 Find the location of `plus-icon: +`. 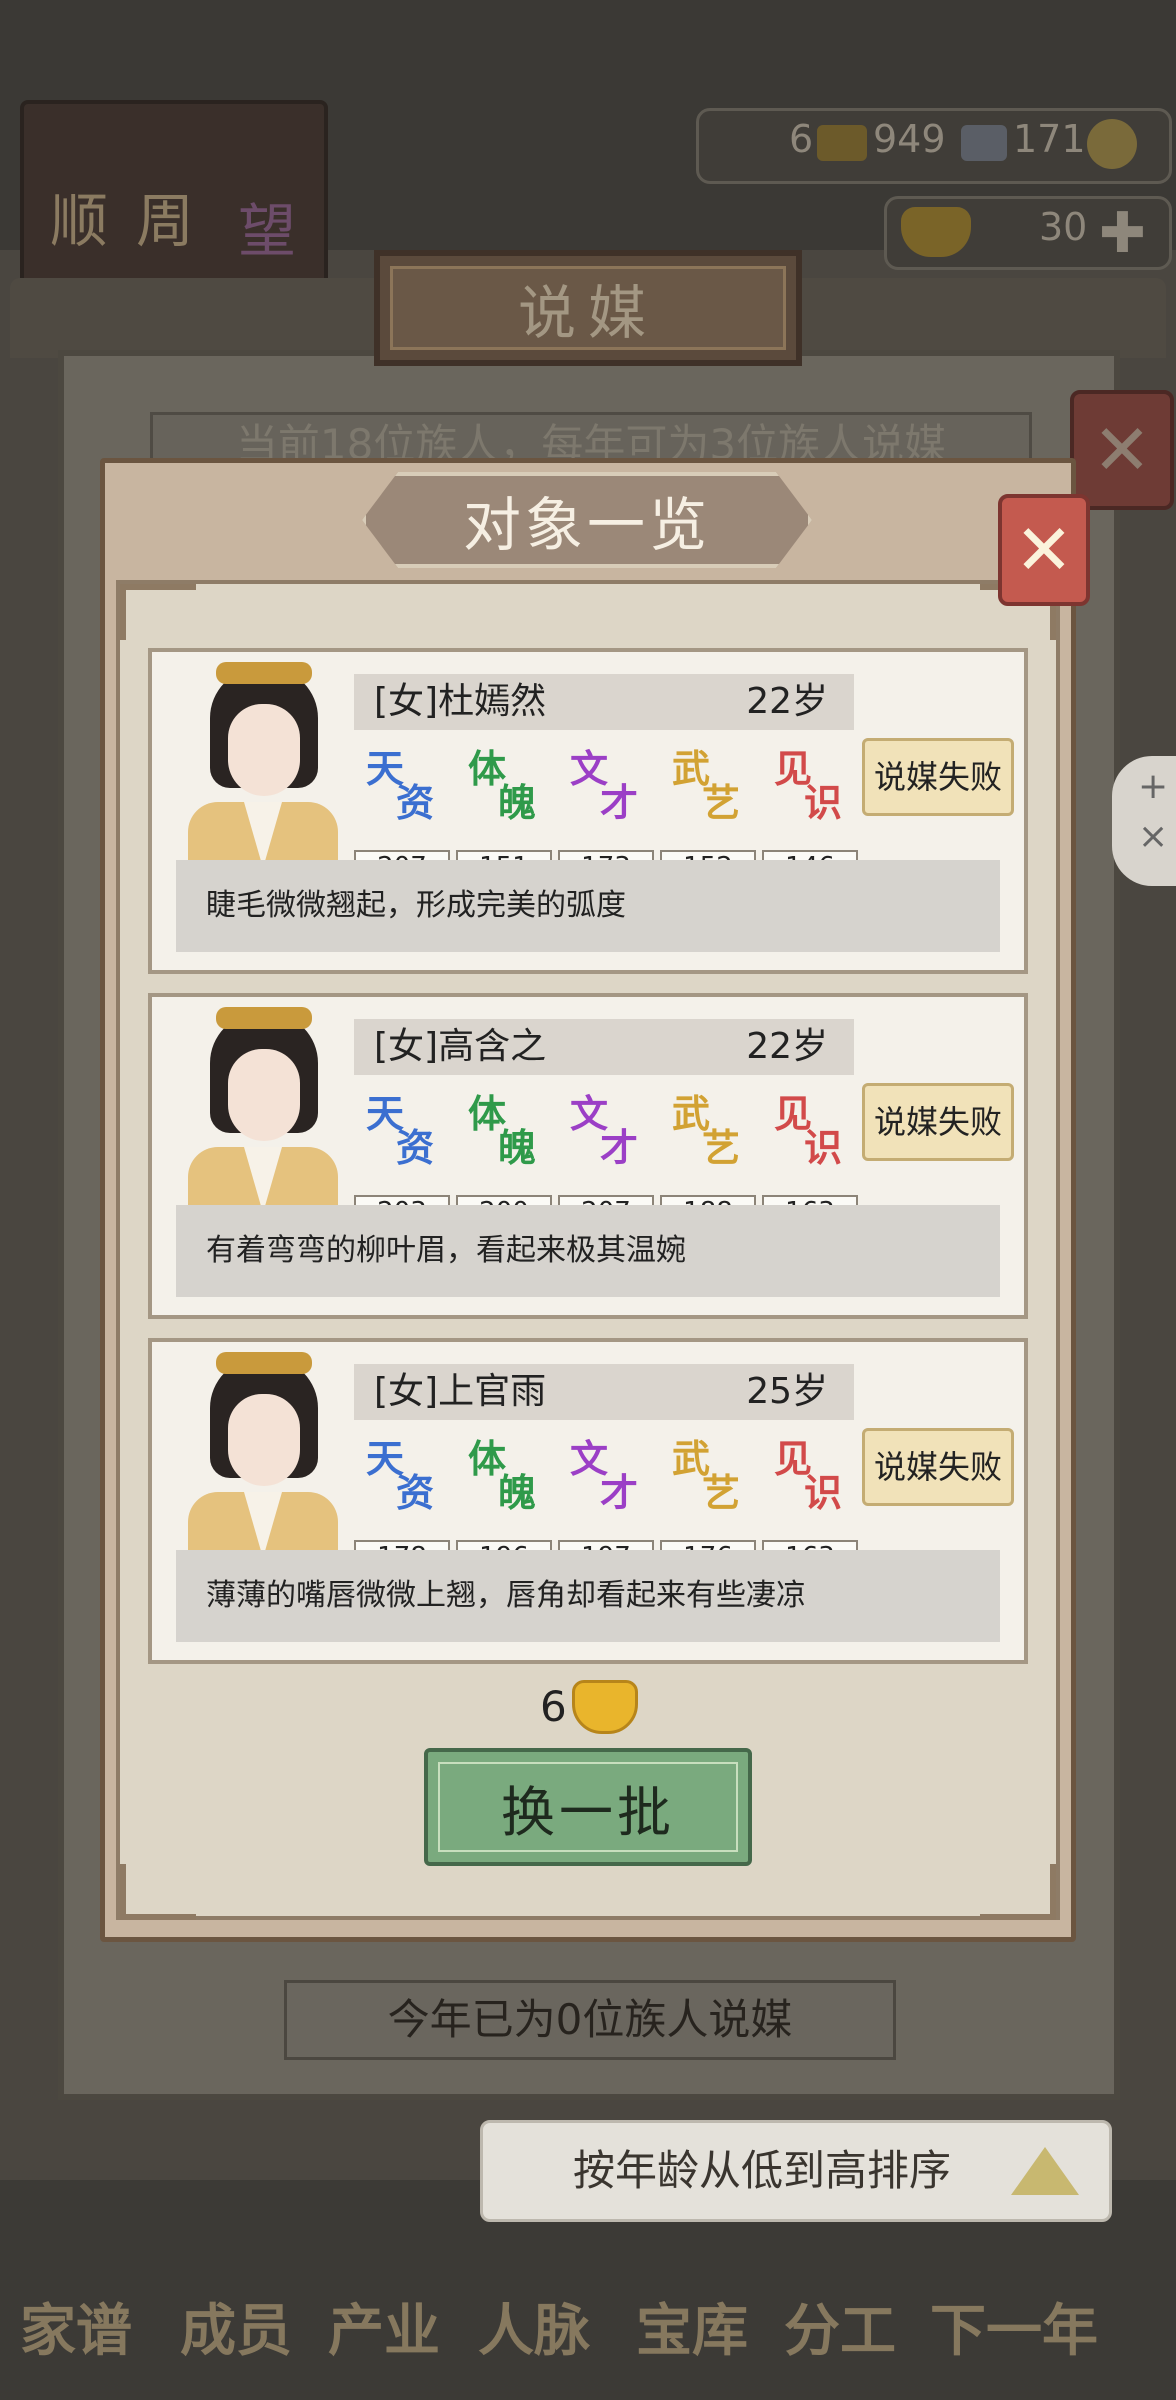

plus-icon: + is located at coordinates (1153, 786).